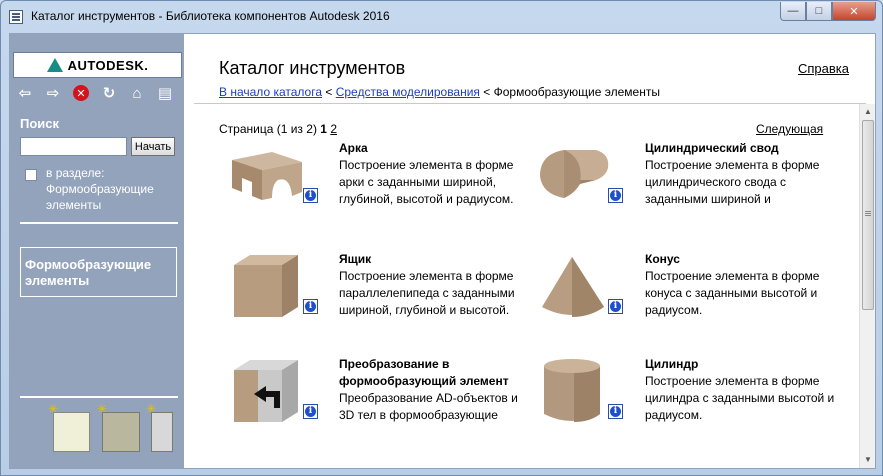 The width and height of the screenshot is (883, 476). I want to click on print-icon: ▤, so click(165, 93).